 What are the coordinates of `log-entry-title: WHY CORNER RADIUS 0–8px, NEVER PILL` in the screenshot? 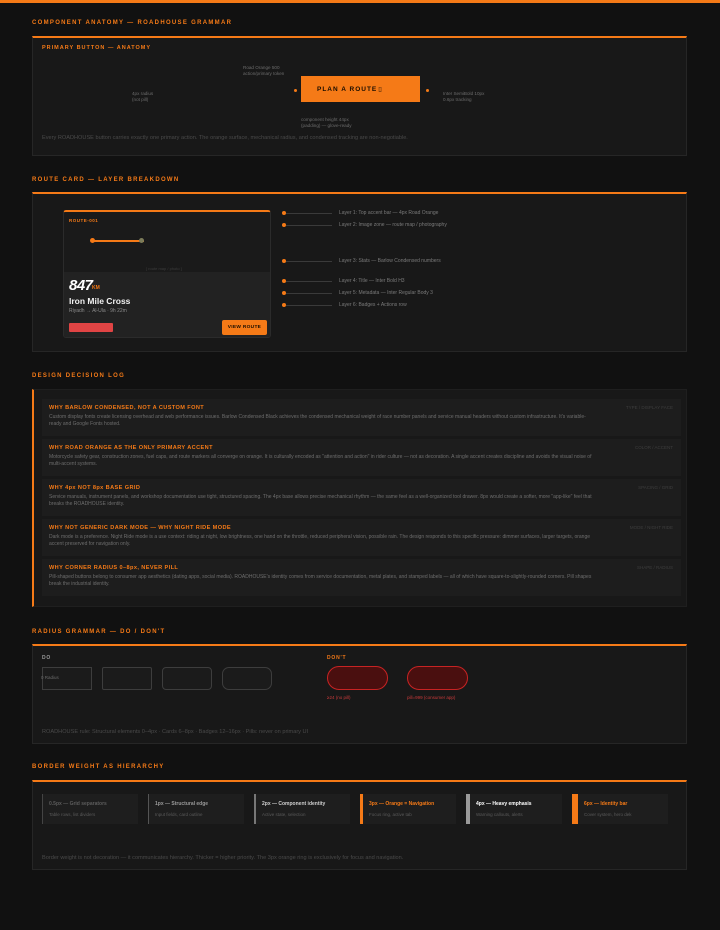 It's located at (114, 568).